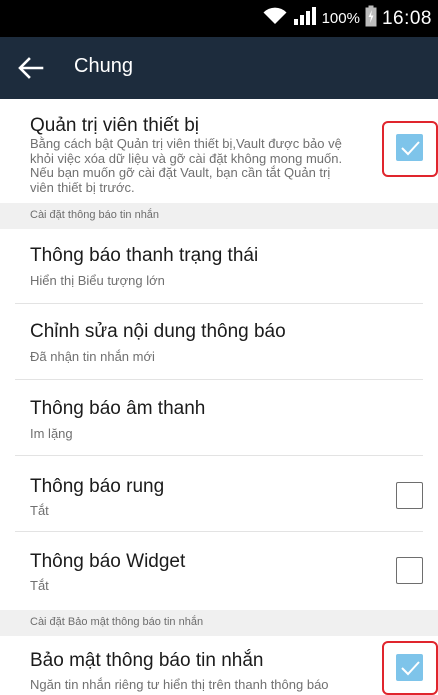 Image resolution: width=438 pixels, height=695 pixels. What do you see at coordinates (92, 356) in the screenshot?
I see `setting-subtitle: Đã nhận tin nhắn mới` at bounding box center [92, 356].